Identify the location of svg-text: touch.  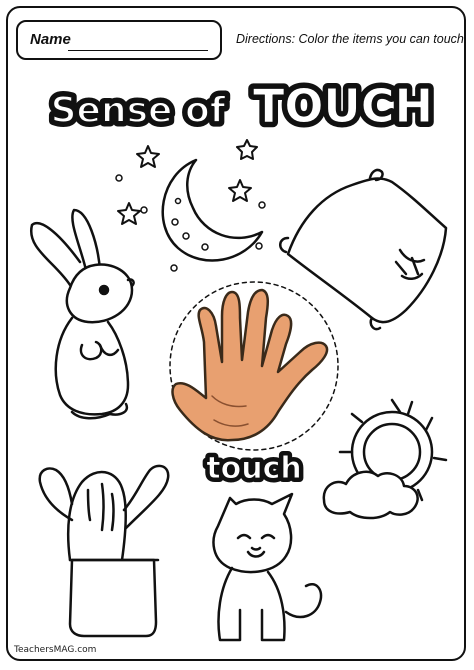
(253, 468).